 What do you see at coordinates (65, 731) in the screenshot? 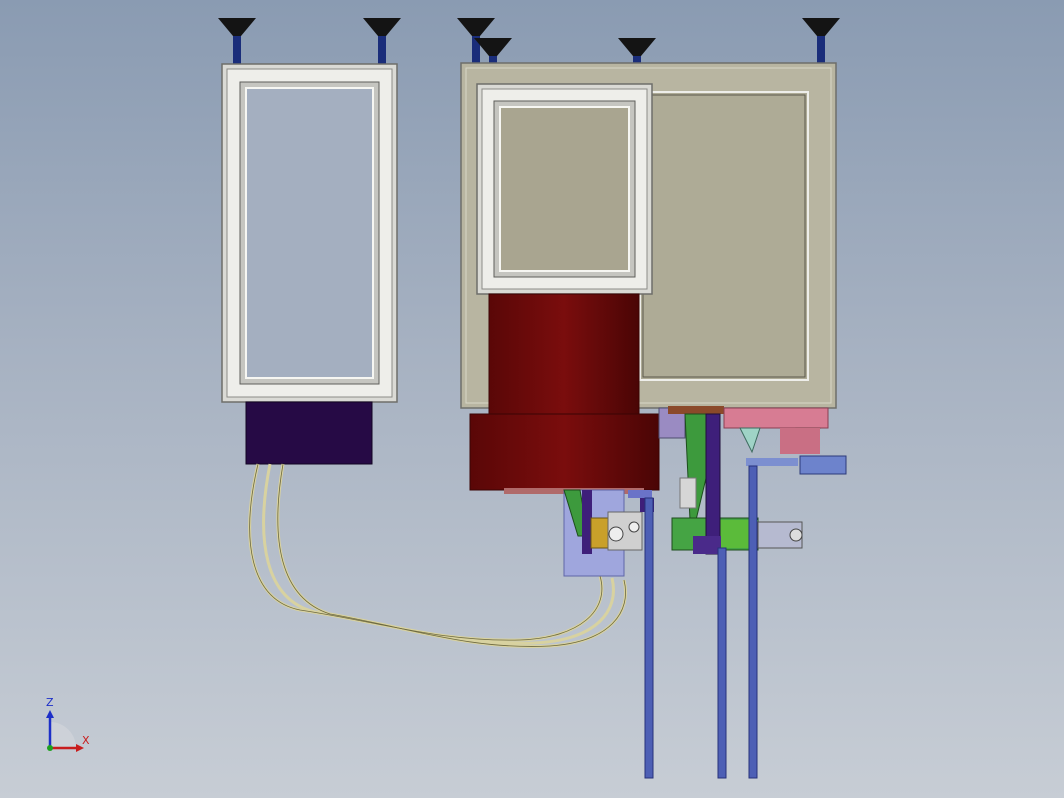
I see `coordinate-triad` at bounding box center [65, 731].